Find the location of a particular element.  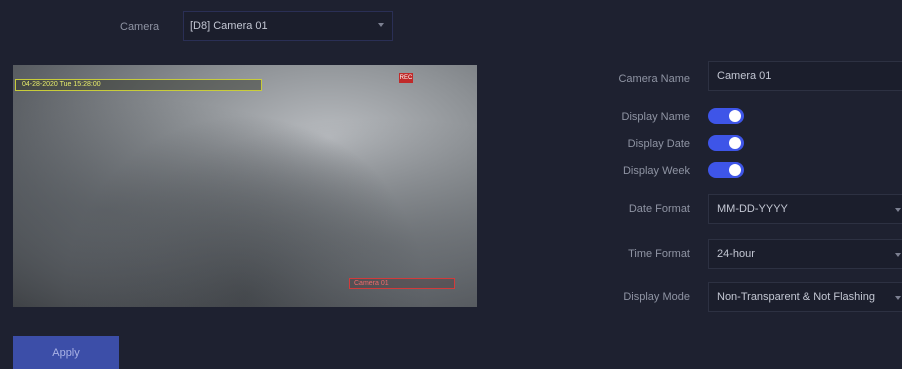

display-name-toggle is located at coordinates (726, 116).